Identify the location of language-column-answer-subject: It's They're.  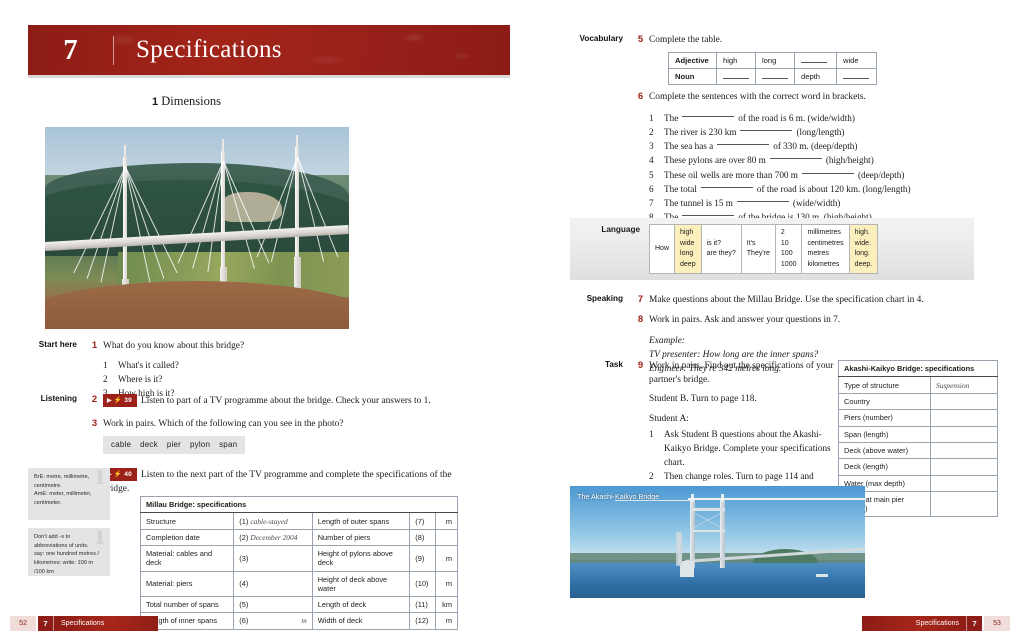
(758, 249).